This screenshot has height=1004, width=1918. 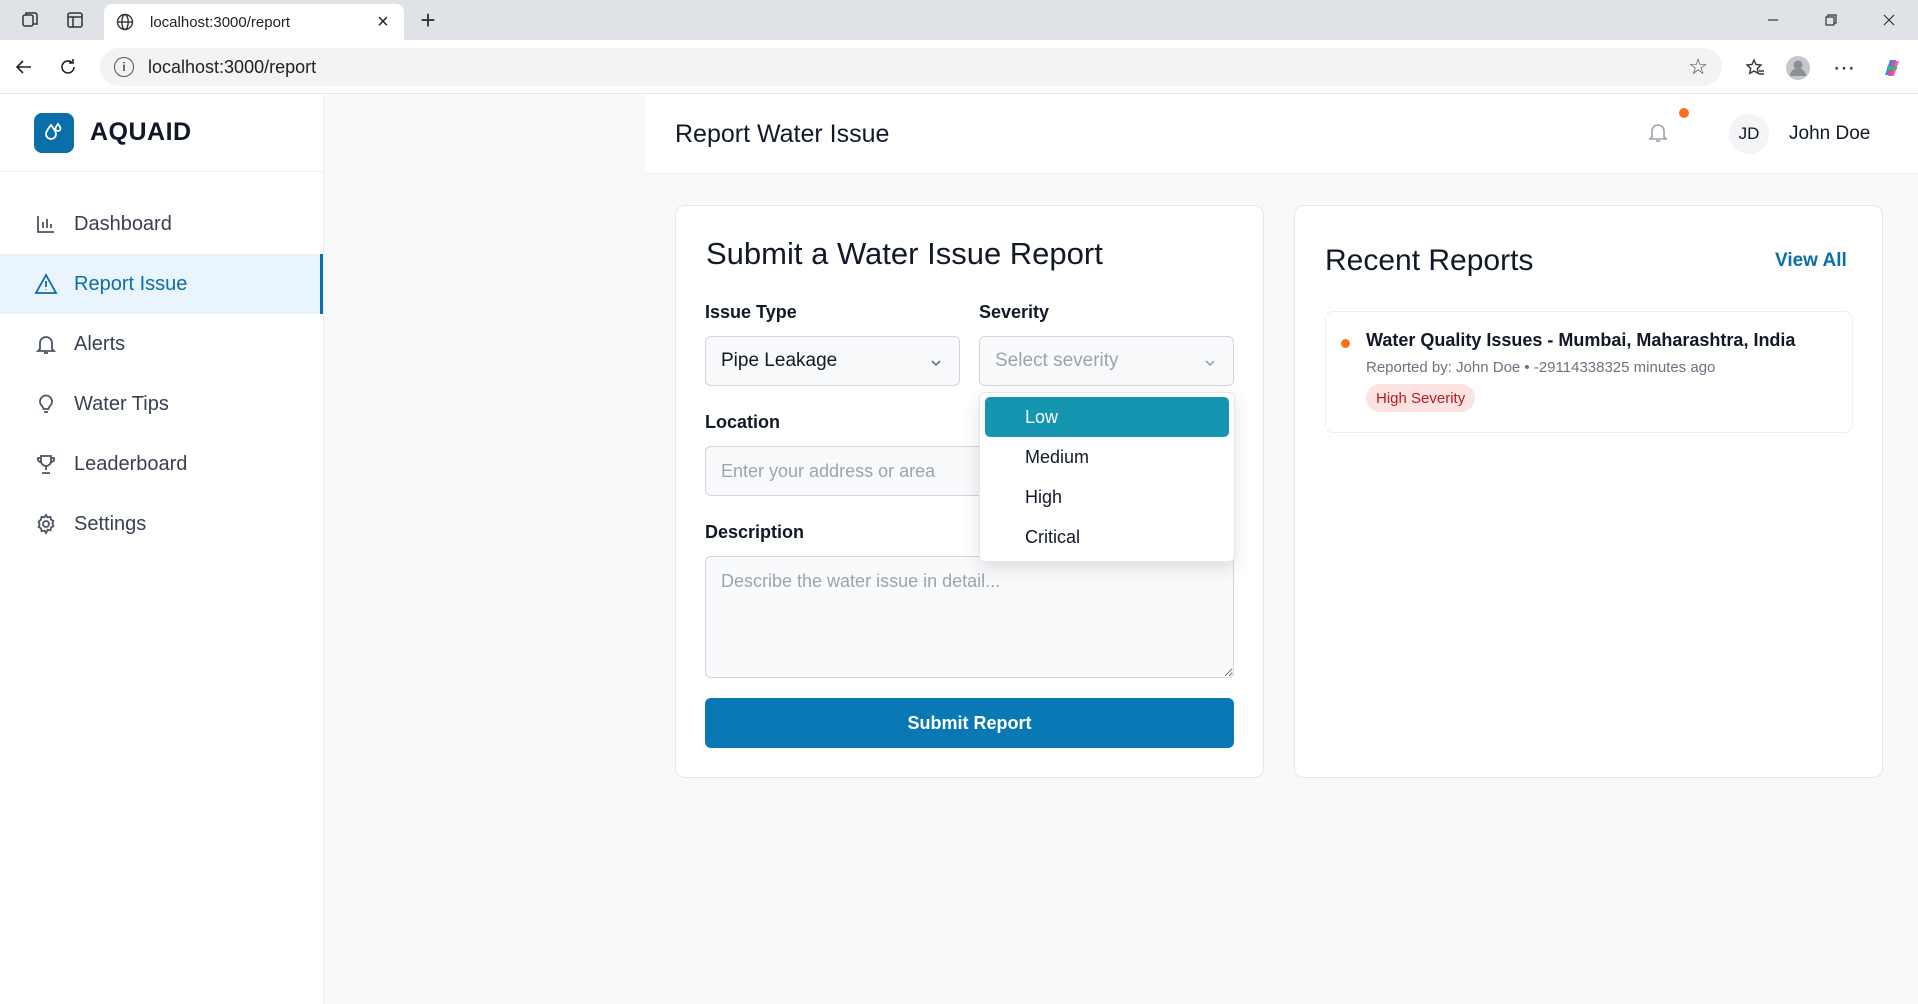 I want to click on url-text: localhost:3000/report, so click(x=232, y=66).